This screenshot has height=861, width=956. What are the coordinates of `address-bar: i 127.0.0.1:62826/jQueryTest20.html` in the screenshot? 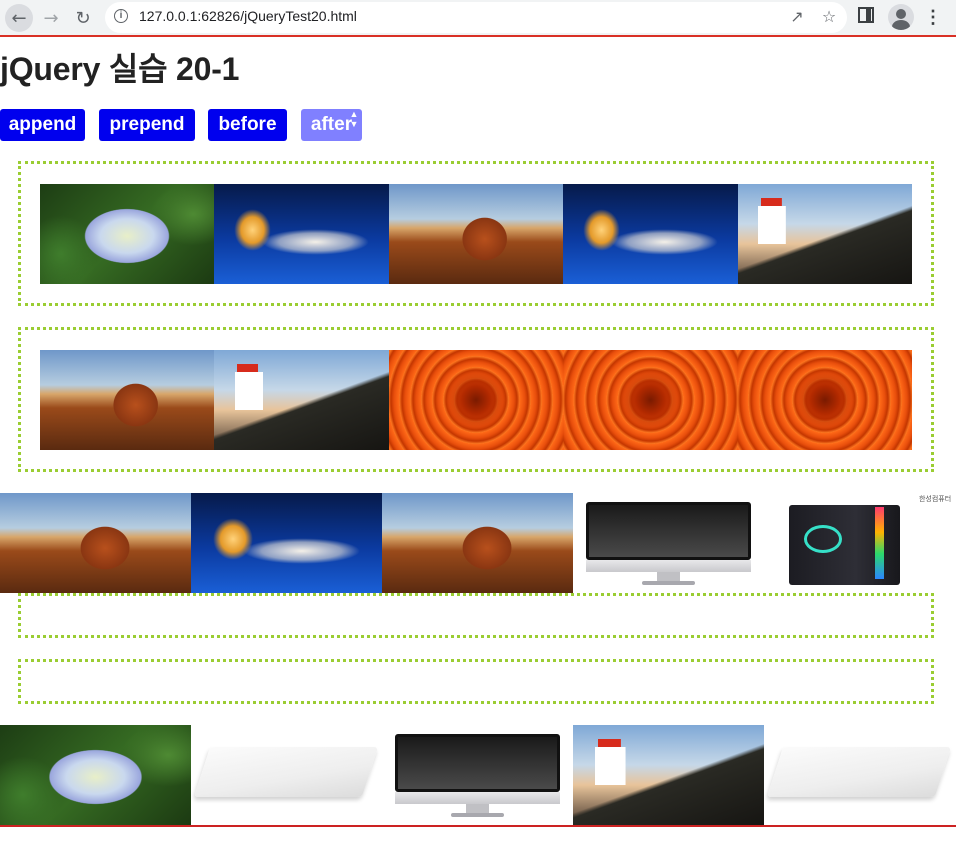 It's located at (476, 17).